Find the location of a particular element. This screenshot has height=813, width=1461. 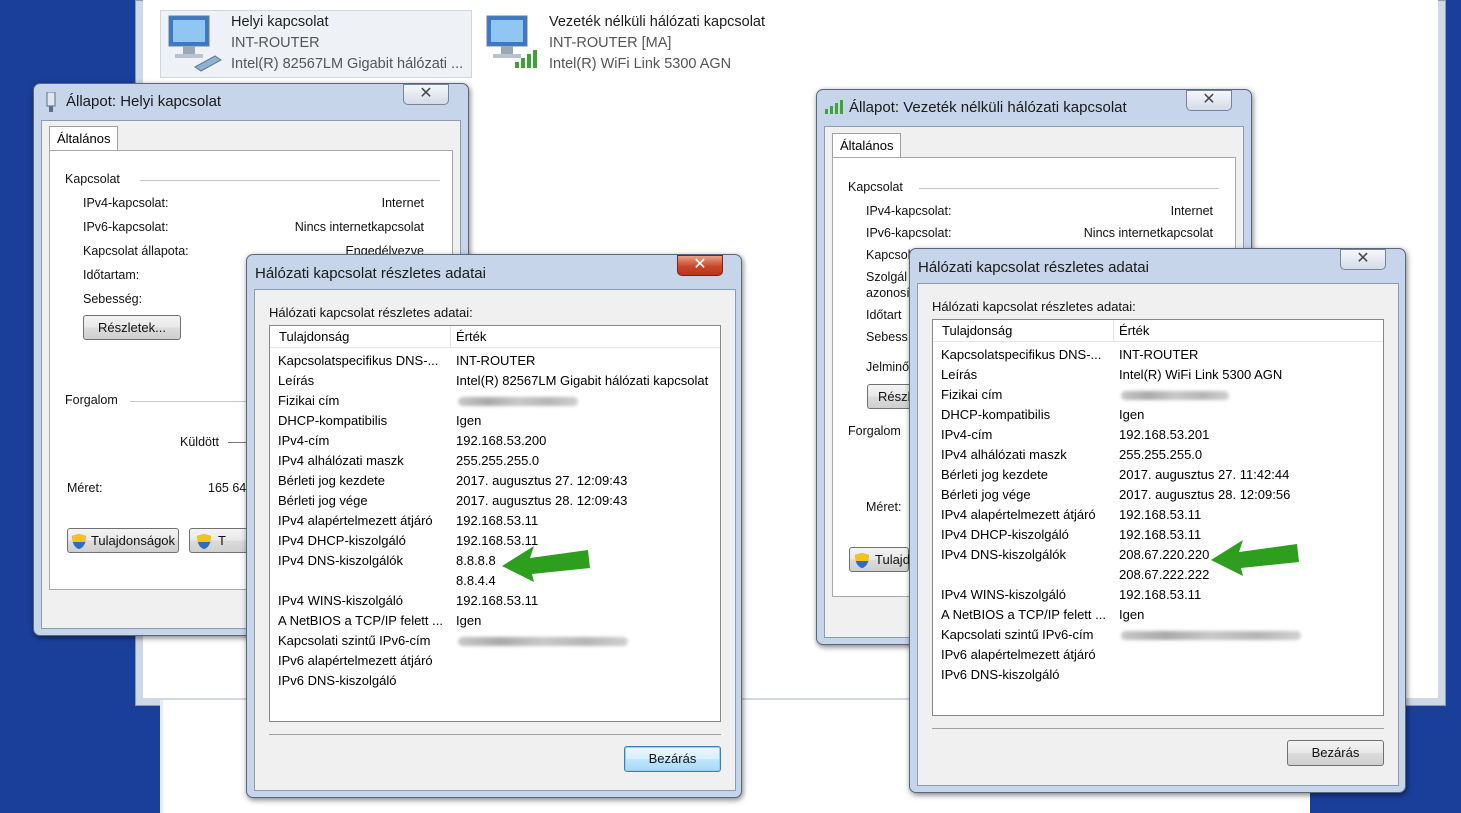

size-label: Méret: is located at coordinates (884, 507).